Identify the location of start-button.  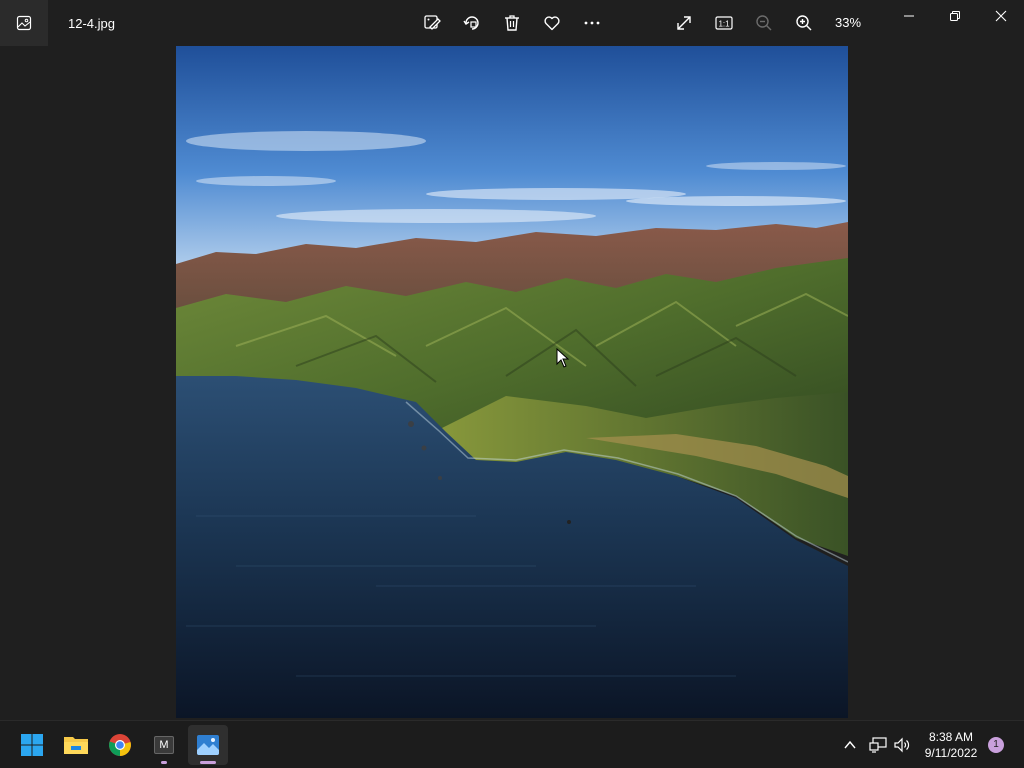
(32, 745).